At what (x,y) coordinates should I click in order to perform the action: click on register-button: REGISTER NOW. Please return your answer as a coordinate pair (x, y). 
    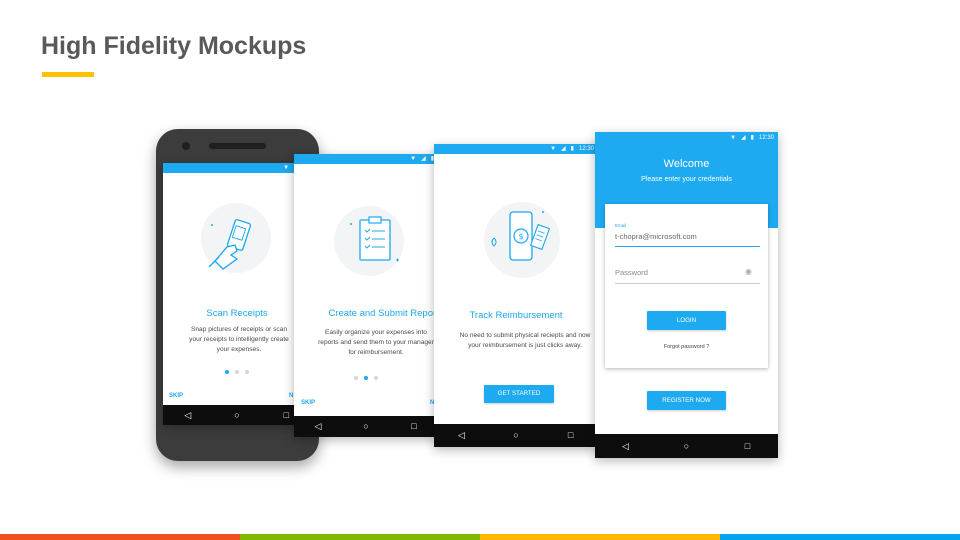
    Looking at the image, I should click on (686, 400).